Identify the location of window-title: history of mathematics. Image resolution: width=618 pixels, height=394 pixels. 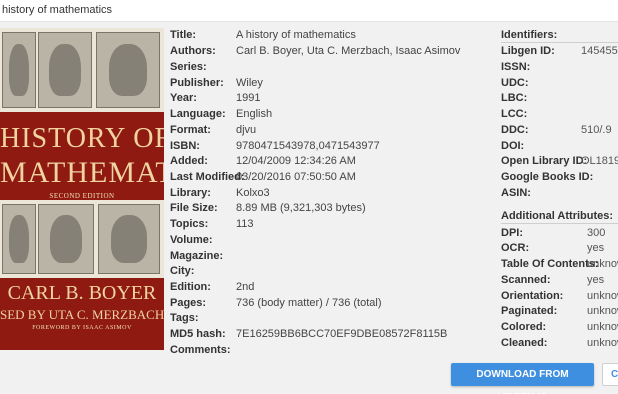
(57, 10).